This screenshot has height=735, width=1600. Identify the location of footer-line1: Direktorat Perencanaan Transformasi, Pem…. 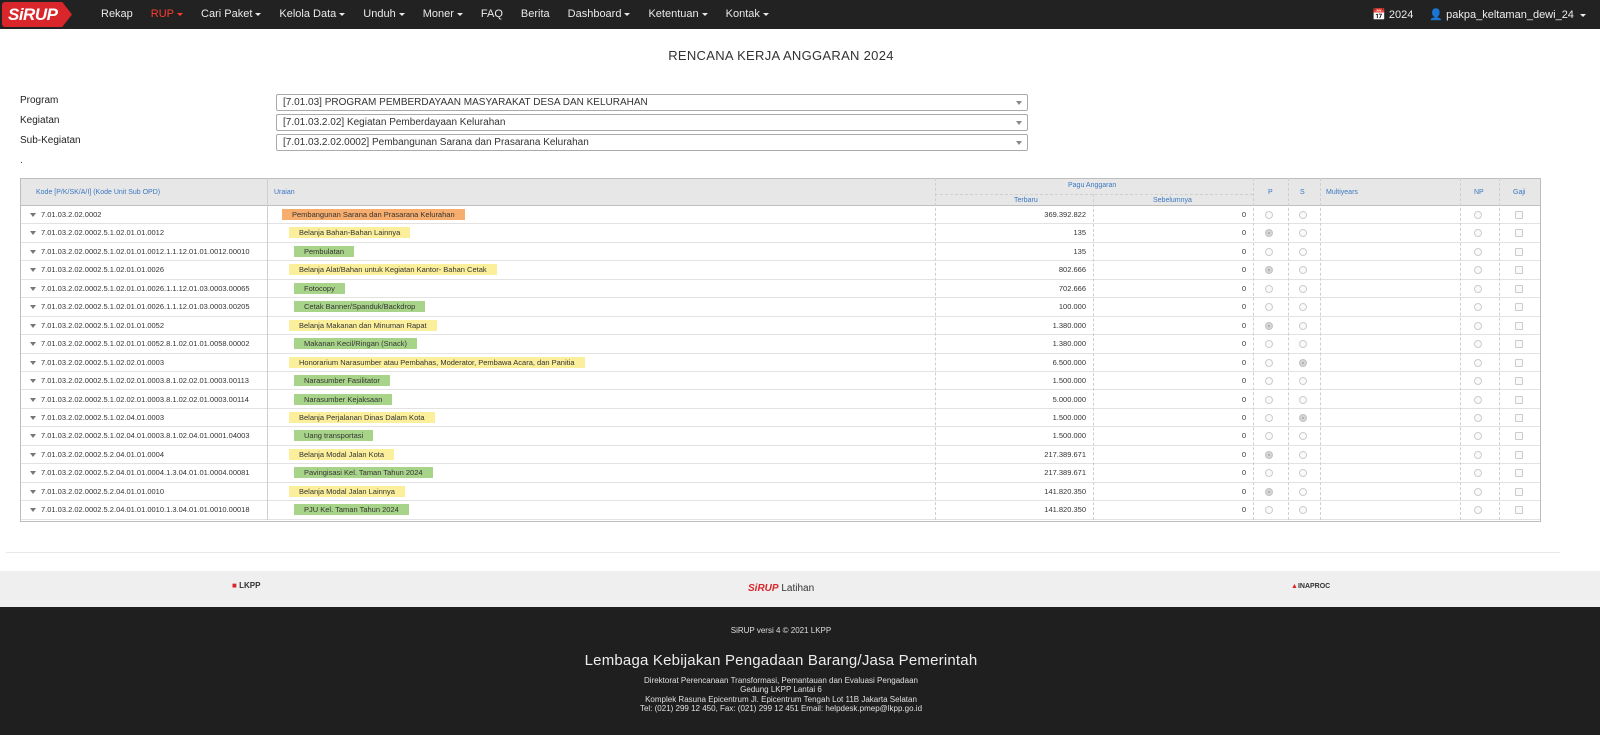
(781, 680).